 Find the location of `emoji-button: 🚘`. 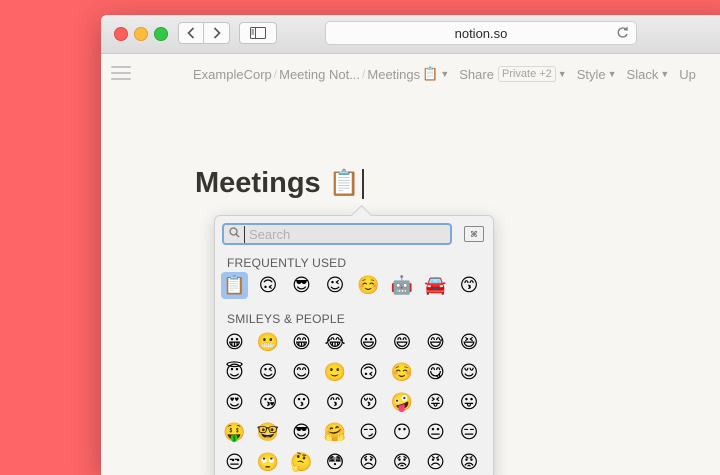

emoji-button: 🚘 is located at coordinates (435, 285).